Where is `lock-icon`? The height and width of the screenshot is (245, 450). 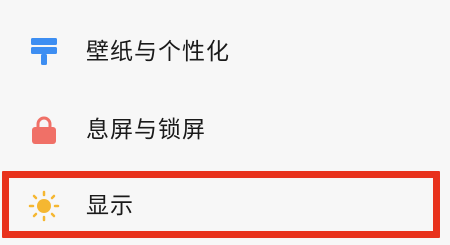 lock-icon is located at coordinates (44, 130).